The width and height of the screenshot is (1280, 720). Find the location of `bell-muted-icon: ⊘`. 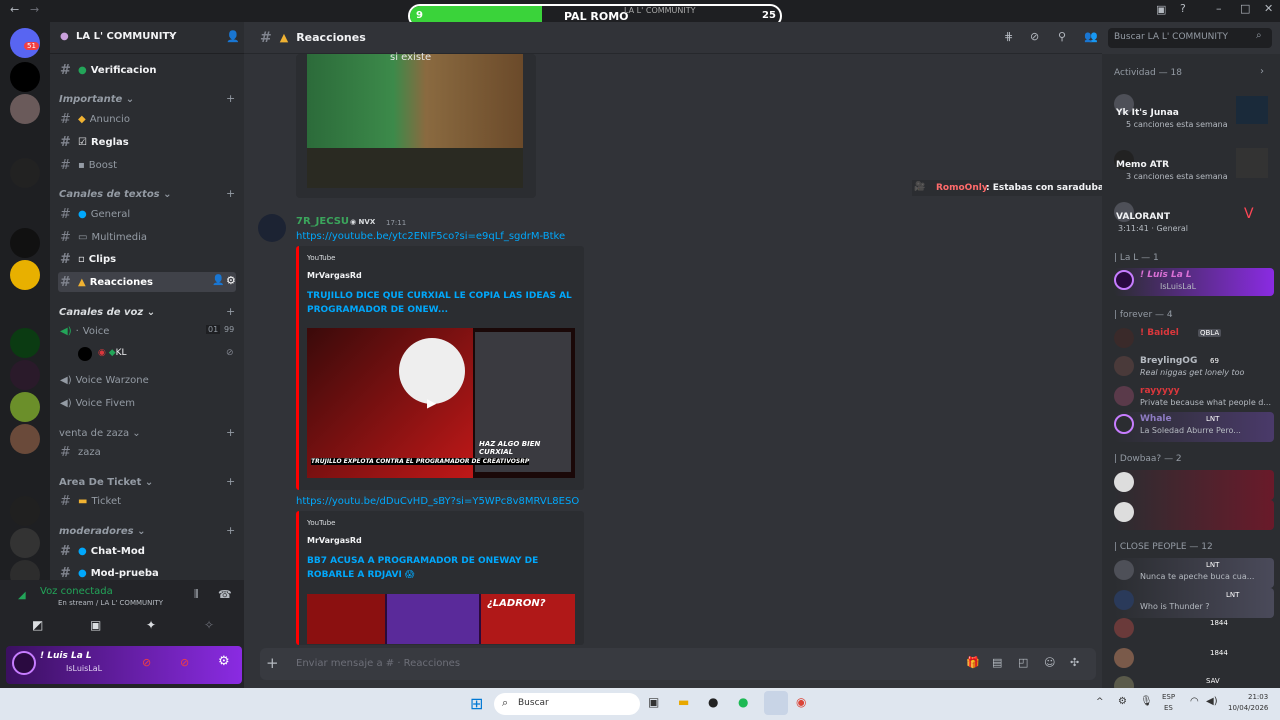

bell-muted-icon: ⊘ is located at coordinates (1034, 36).